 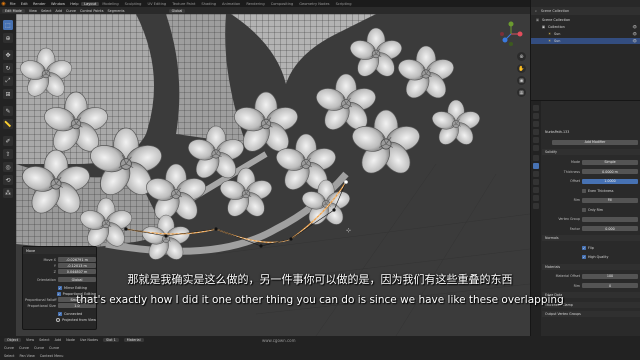 What do you see at coordinates (255, 4) in the screenshot?
I see `tab-rendering: Rendering` at bounding box center [255, 4].